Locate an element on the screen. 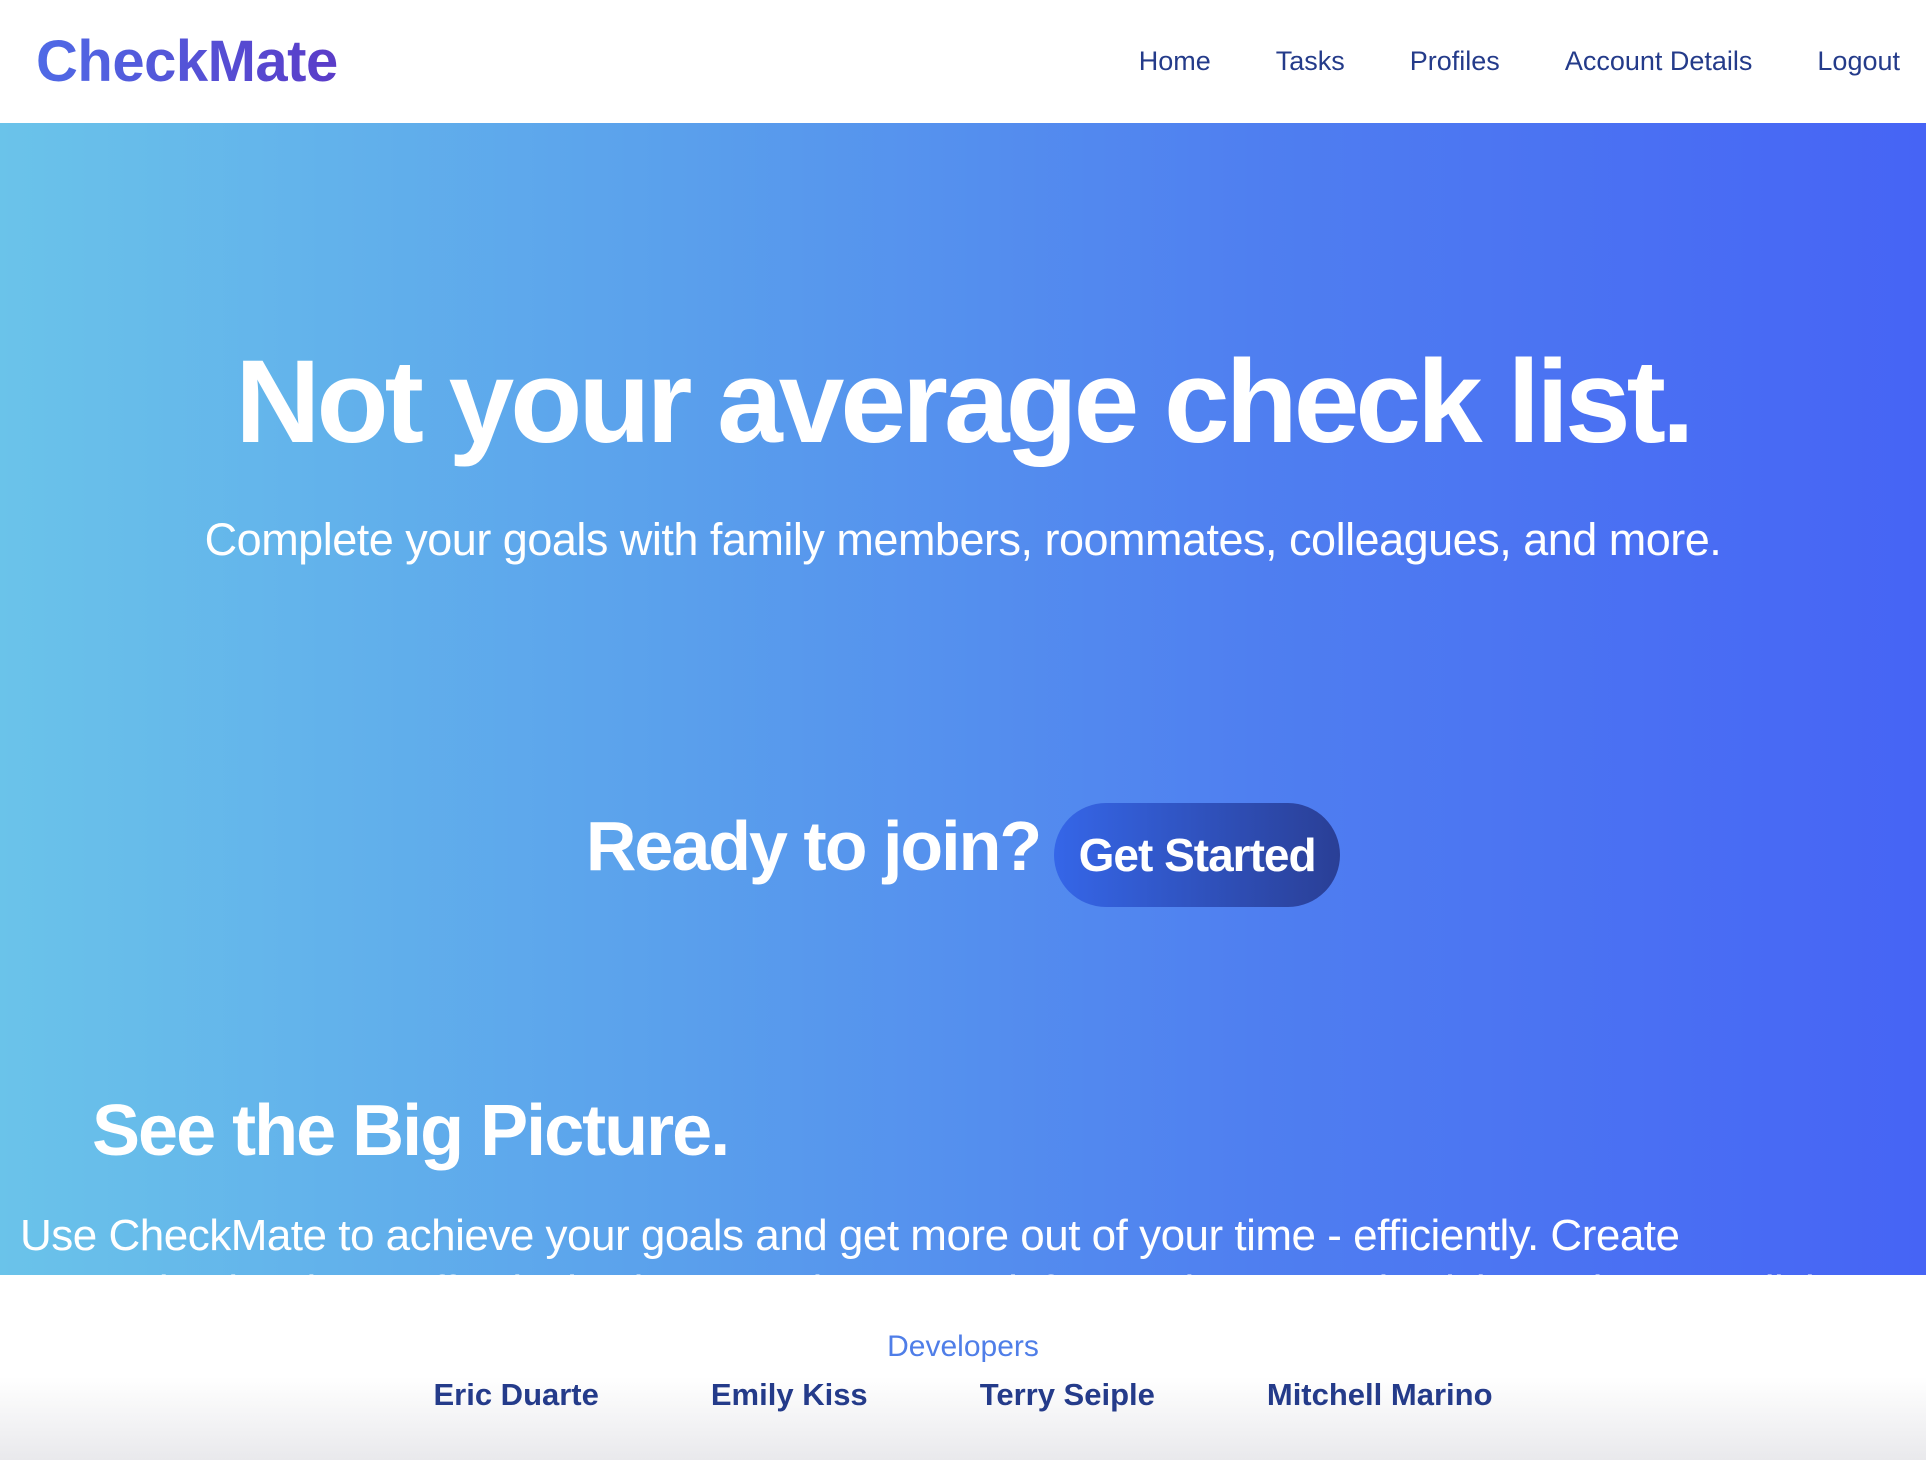 The image size is (1926, 1460). get-started-button: Get Started is located at coordinates (1197, 855).